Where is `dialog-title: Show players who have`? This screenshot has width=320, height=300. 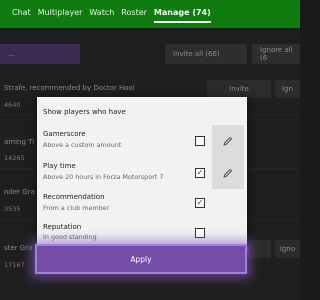
dialog-title: Show players who have is located at coordinates (84, 112).